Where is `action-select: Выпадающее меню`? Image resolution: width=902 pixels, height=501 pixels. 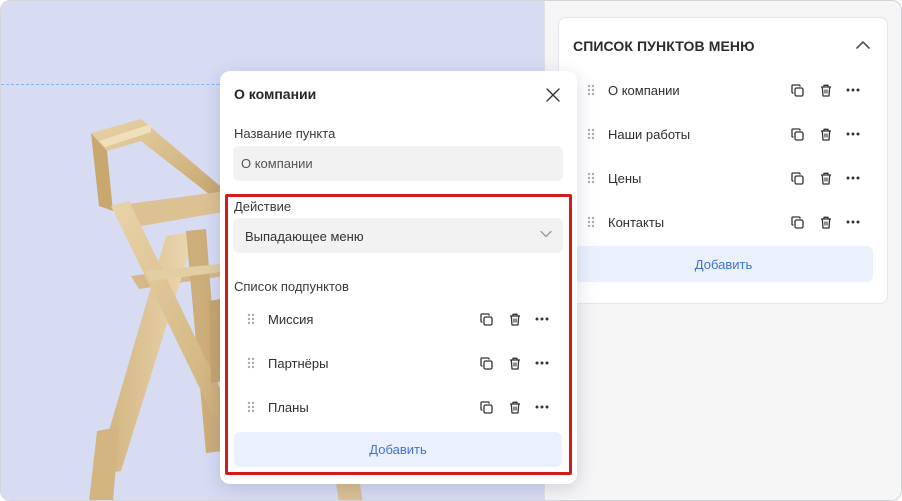 action-select: Выпадающее меню is located at coordinates (398, 235).